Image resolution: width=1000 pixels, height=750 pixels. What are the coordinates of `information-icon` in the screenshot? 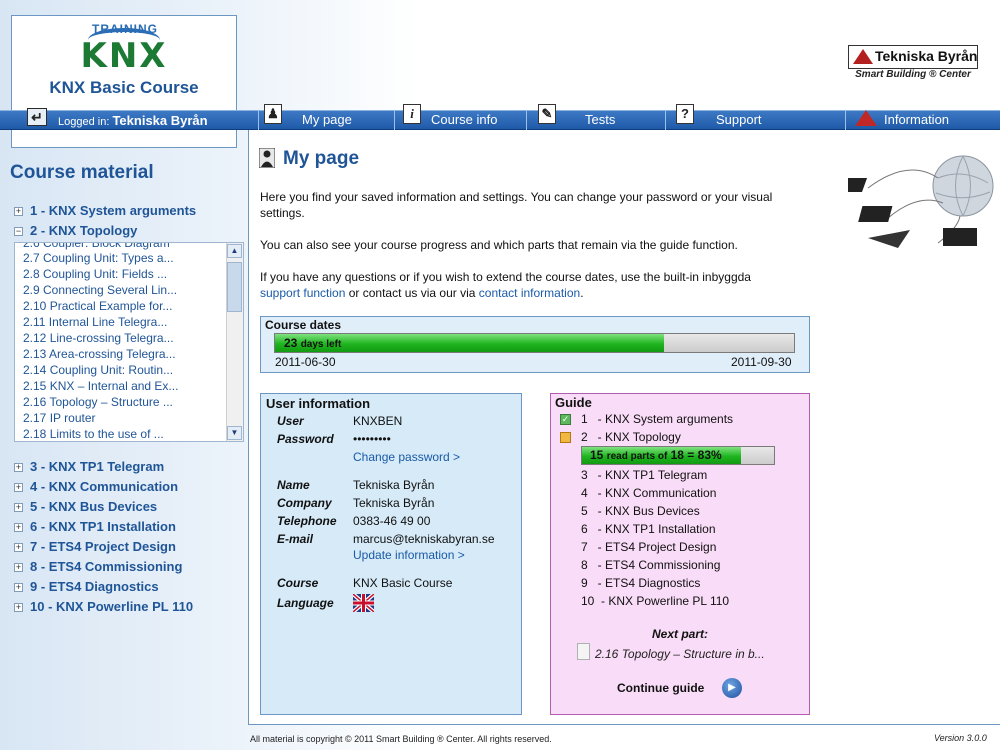 It's located at (866, 118).